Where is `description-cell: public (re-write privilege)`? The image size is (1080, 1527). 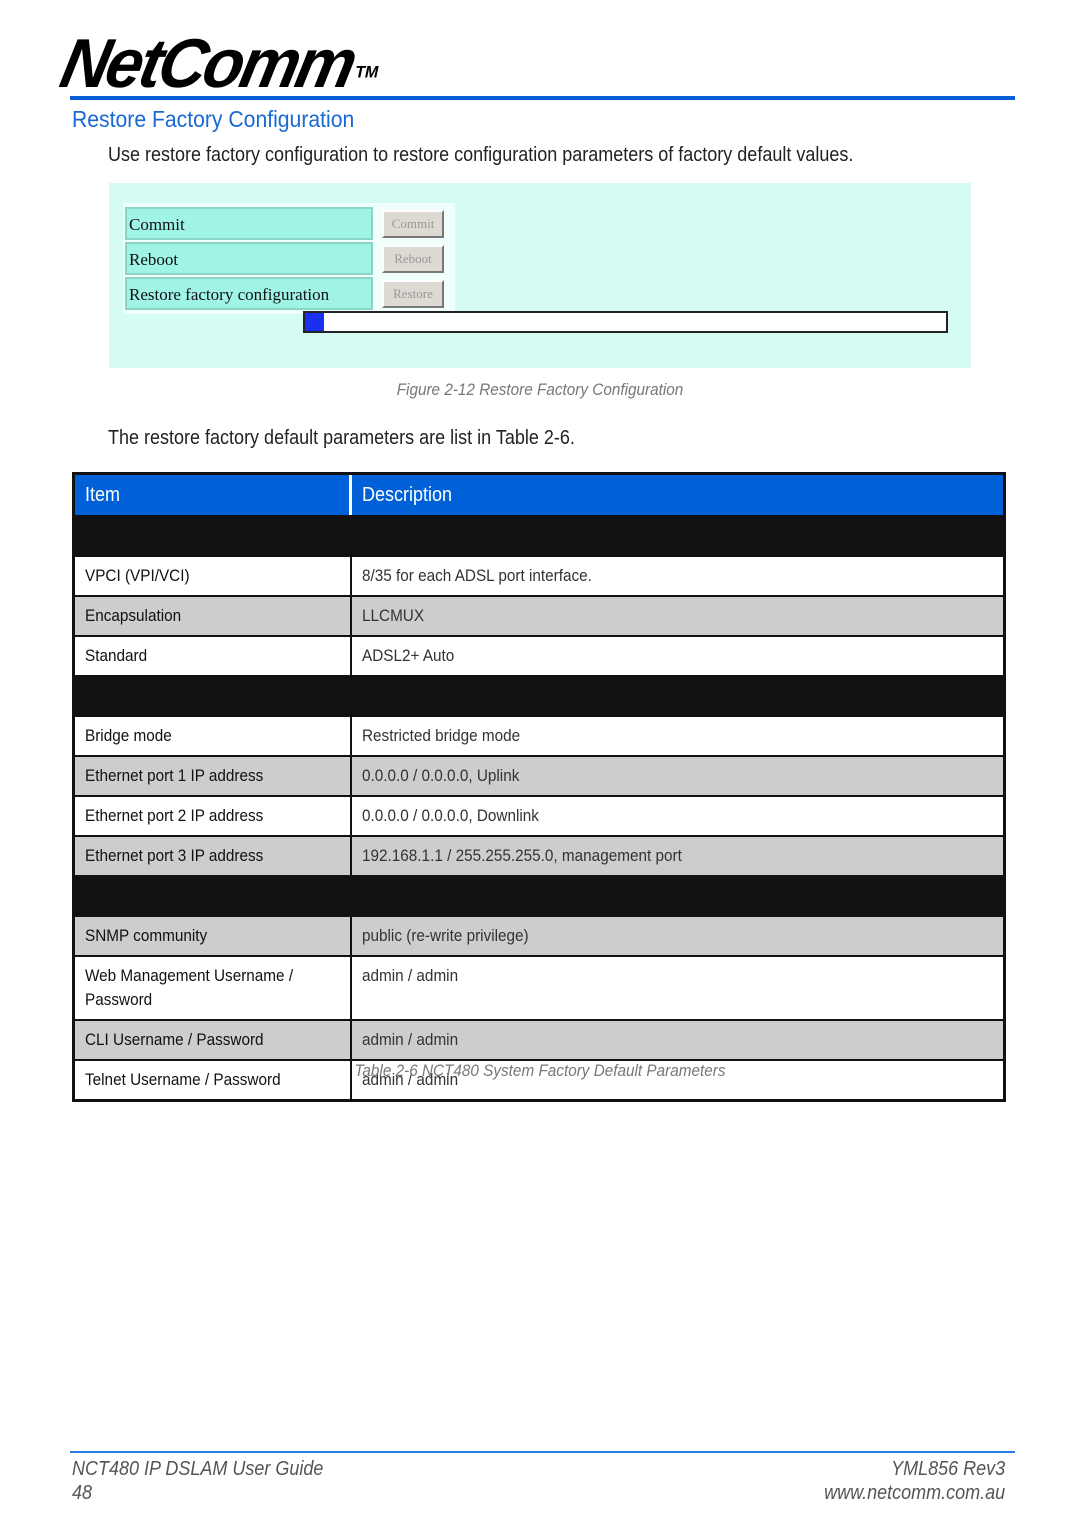
description-cell: public (re-write privilege) is located at coordinates (445, 935).